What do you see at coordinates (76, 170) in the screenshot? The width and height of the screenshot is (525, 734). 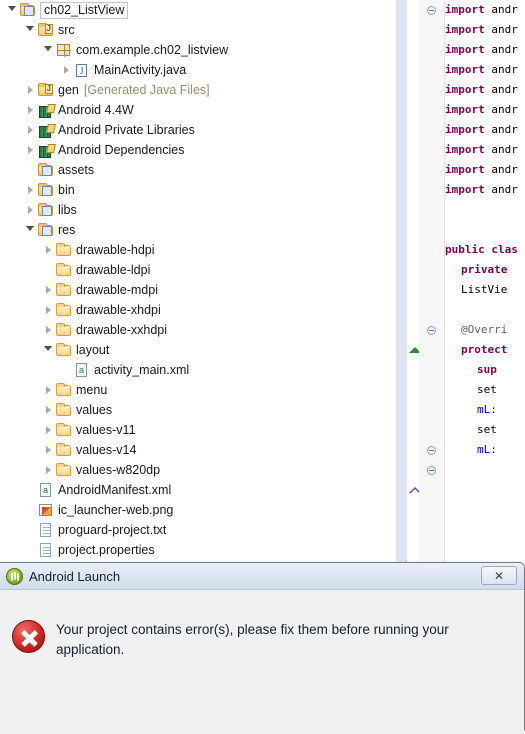 I see `tree-item-label: assets` at bounding box center [76, 170].